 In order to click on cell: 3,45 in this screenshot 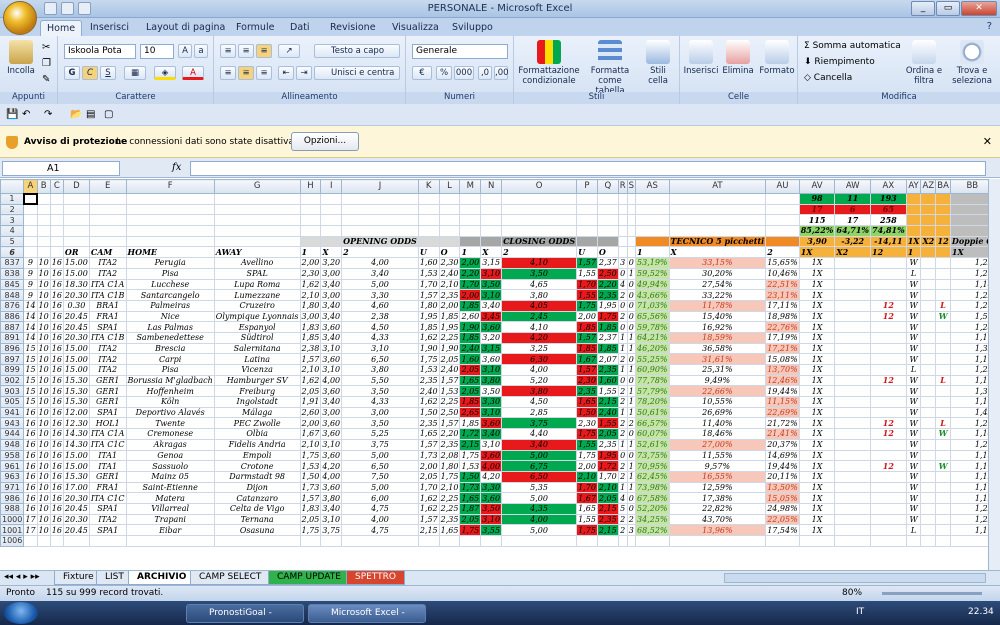, I will do `click(491, 316)`.